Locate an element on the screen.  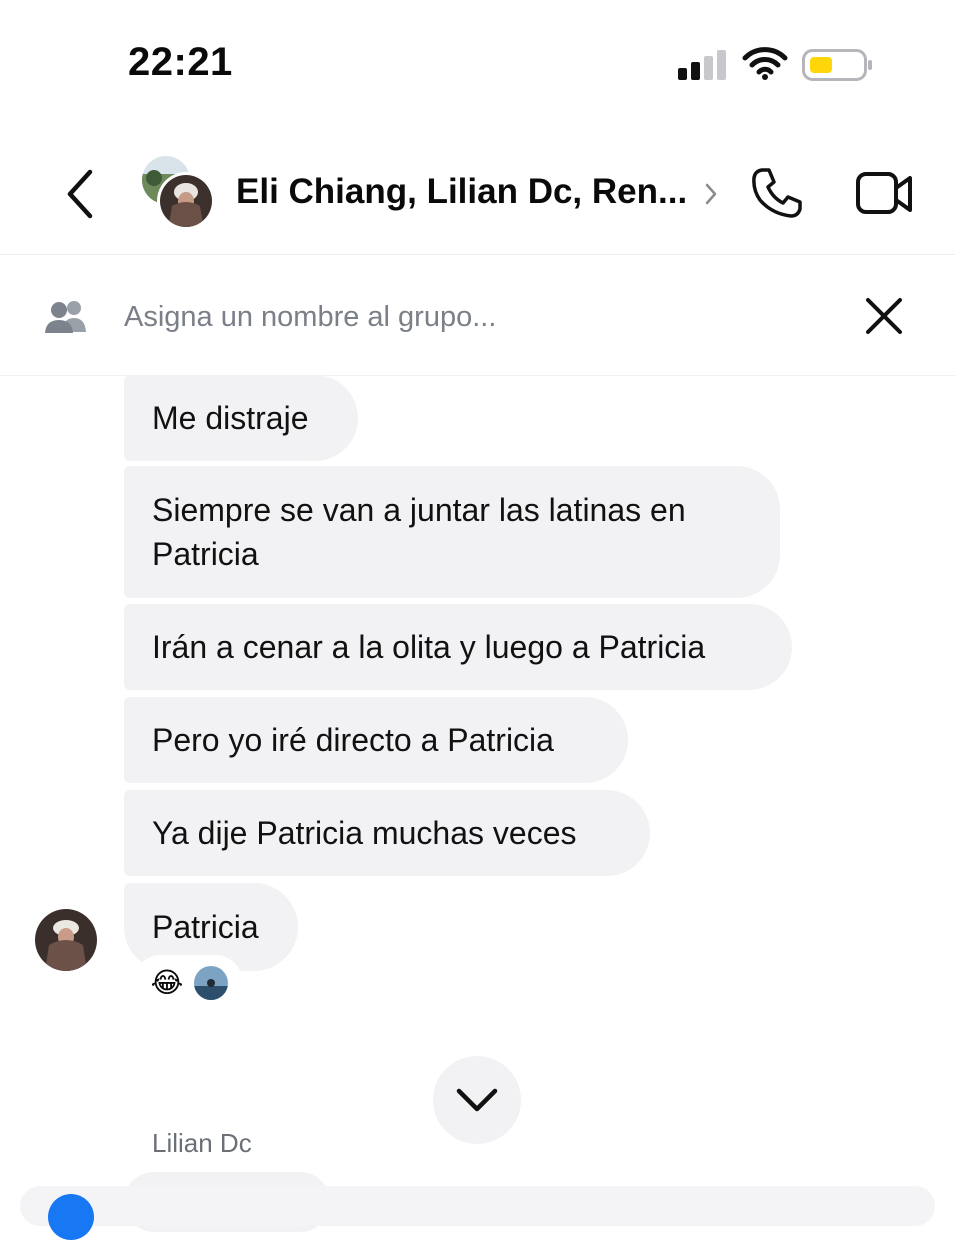
group-avatar is located at coordinates (178, 193).